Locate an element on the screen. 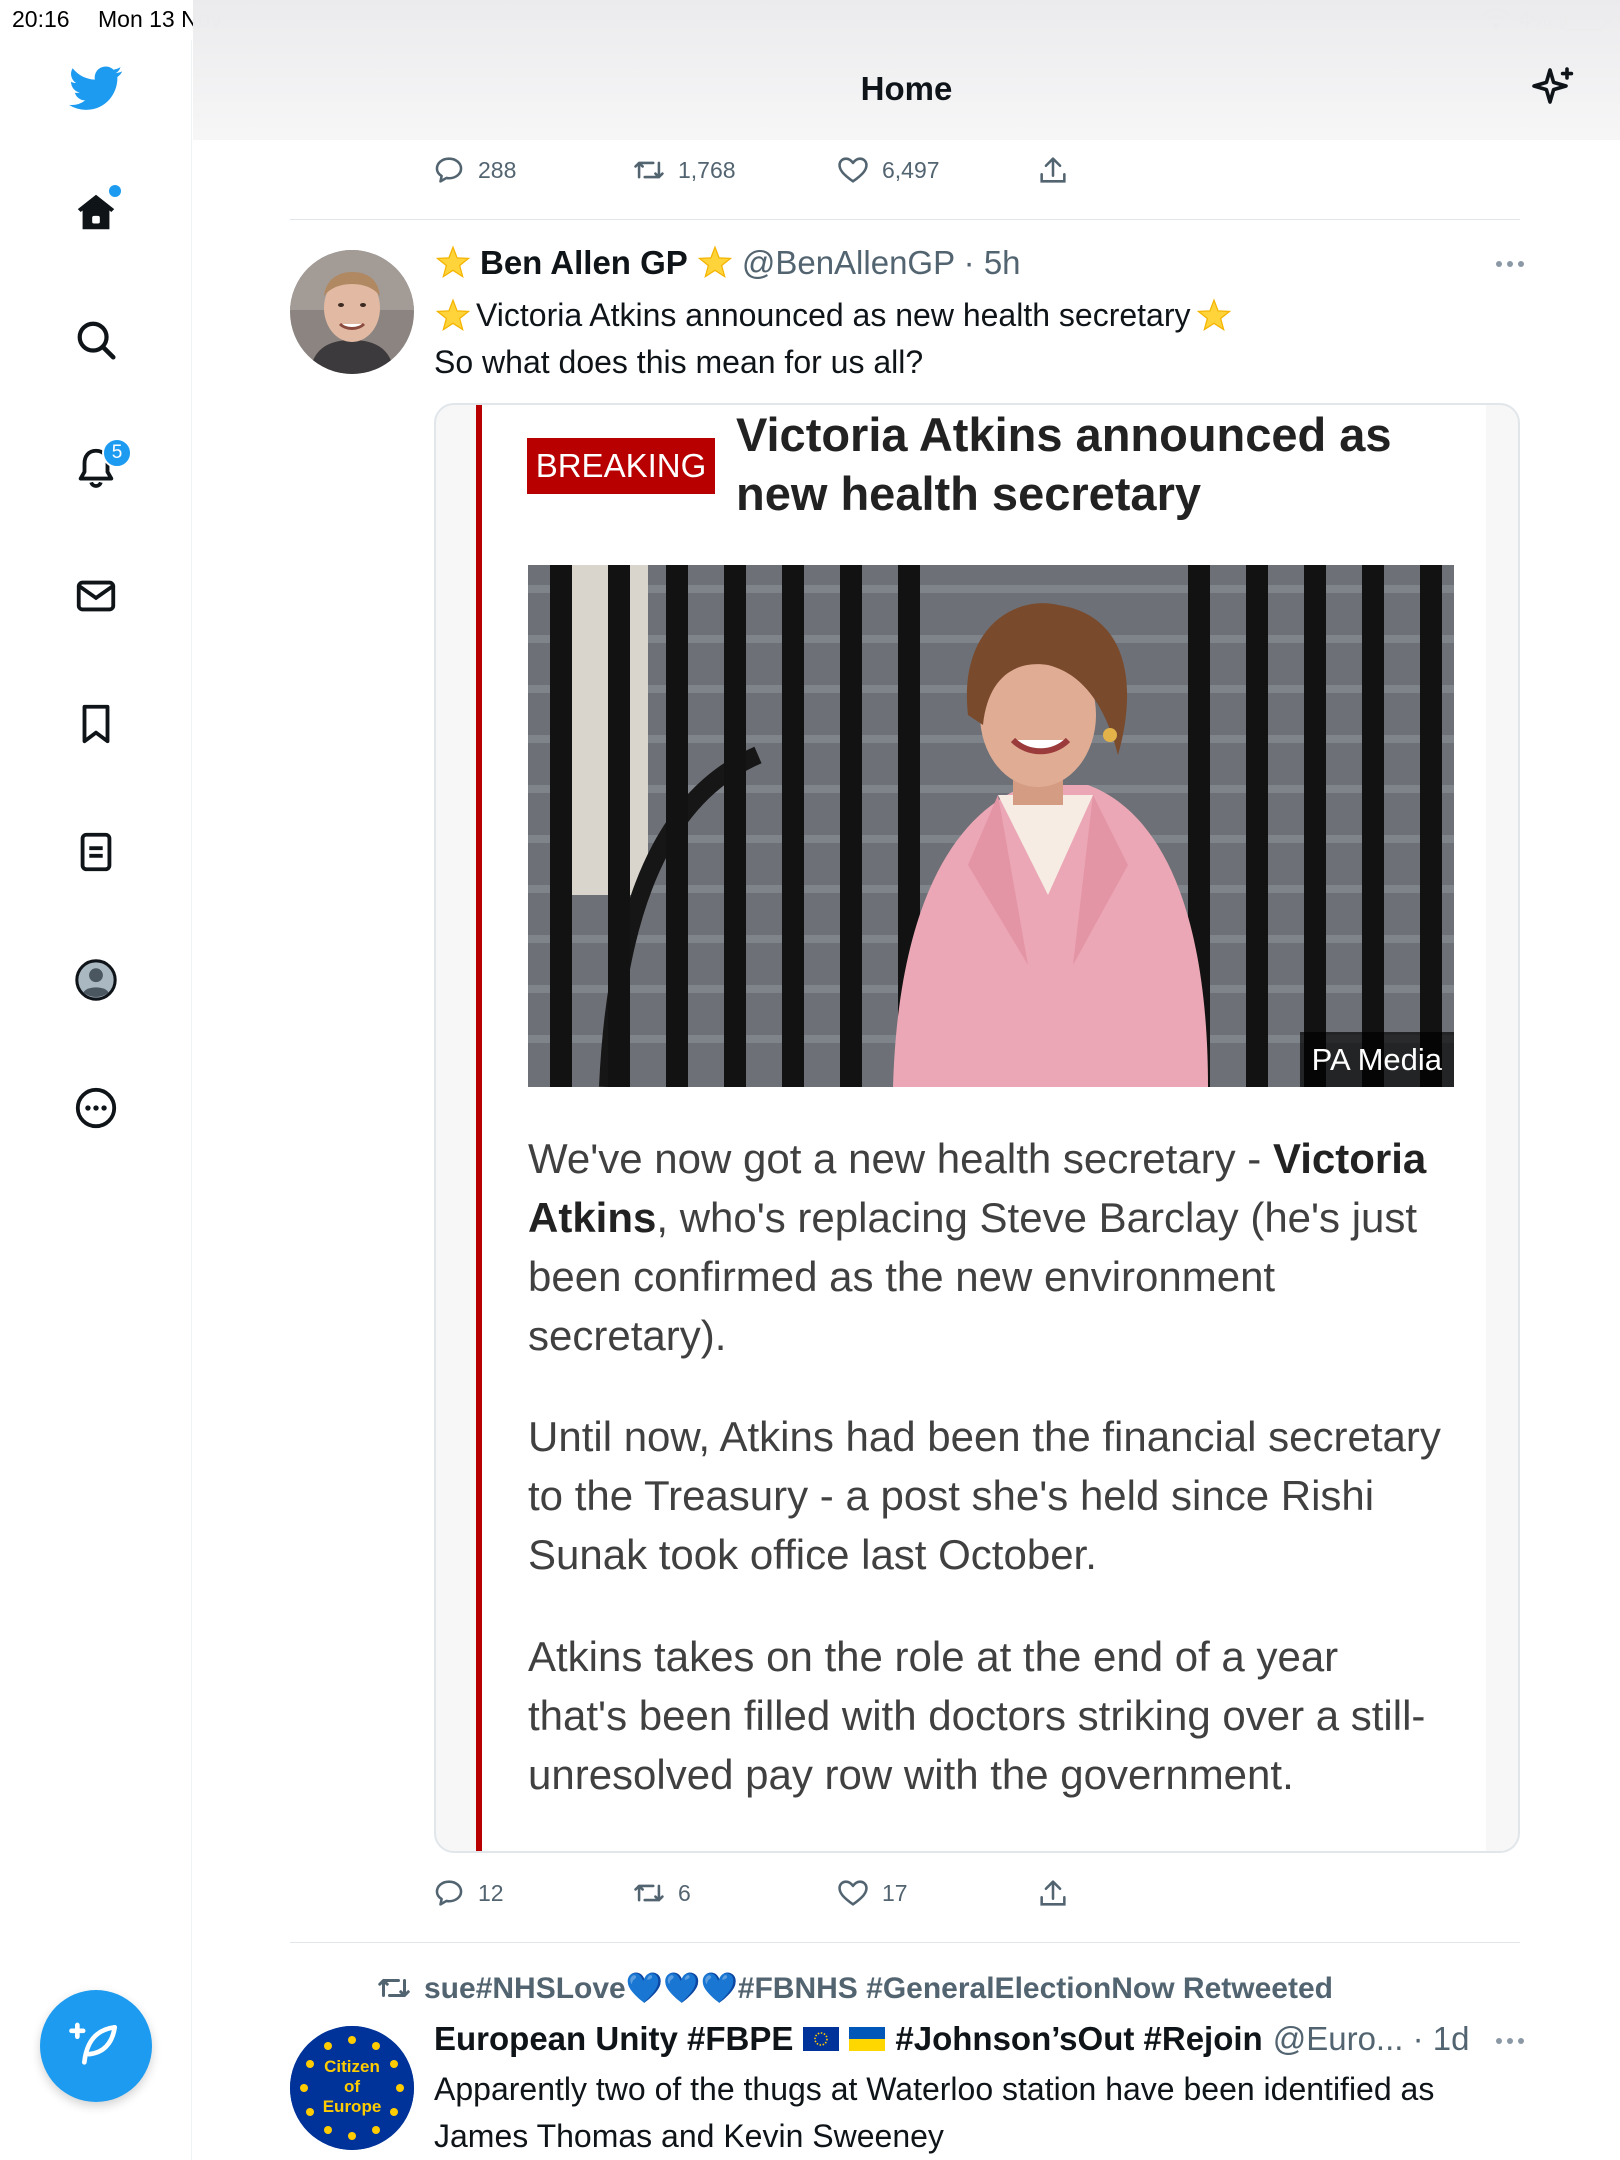 The height and width of the screenshot is (2160, 1620). author-handle-time: @BenAllenGP · 5h is located at coordinates (881, 263).